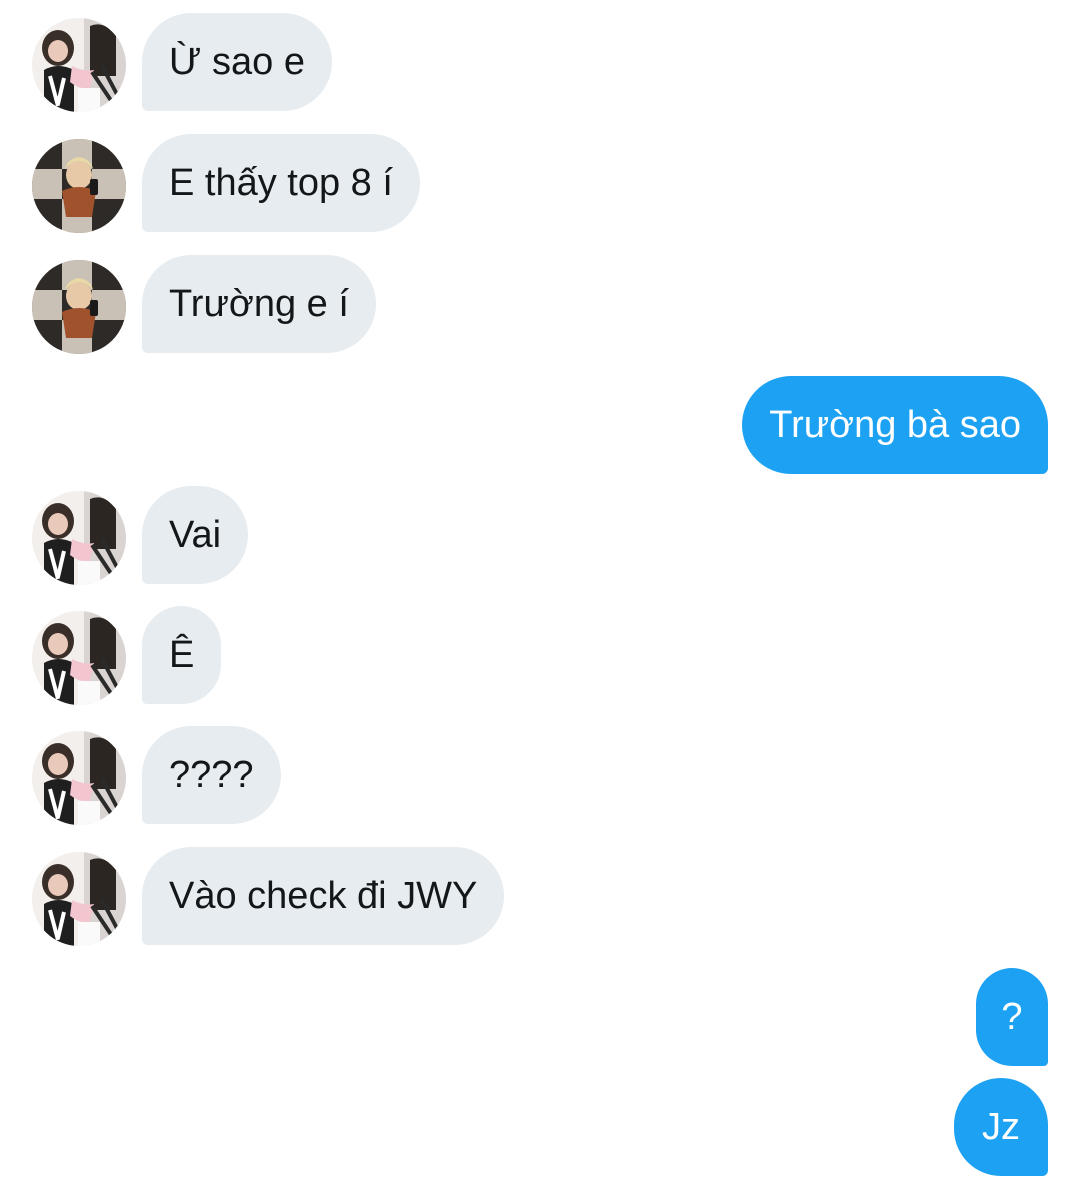  What do you see at coordinates (182, 655) in the screenshot?
I see `incoming-message: Ê` at bounding box center [182, 655].